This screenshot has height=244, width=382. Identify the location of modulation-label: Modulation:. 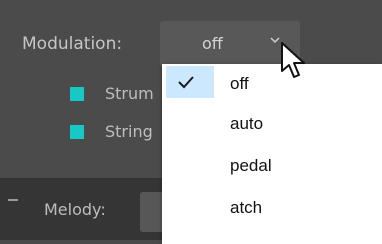
(72, 44).